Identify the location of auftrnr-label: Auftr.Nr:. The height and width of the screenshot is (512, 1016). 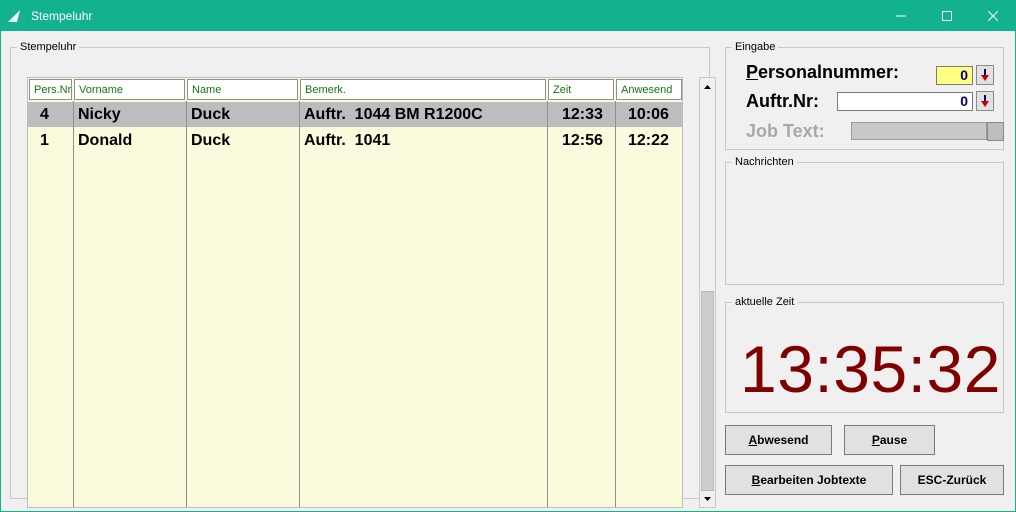
(782, 101).